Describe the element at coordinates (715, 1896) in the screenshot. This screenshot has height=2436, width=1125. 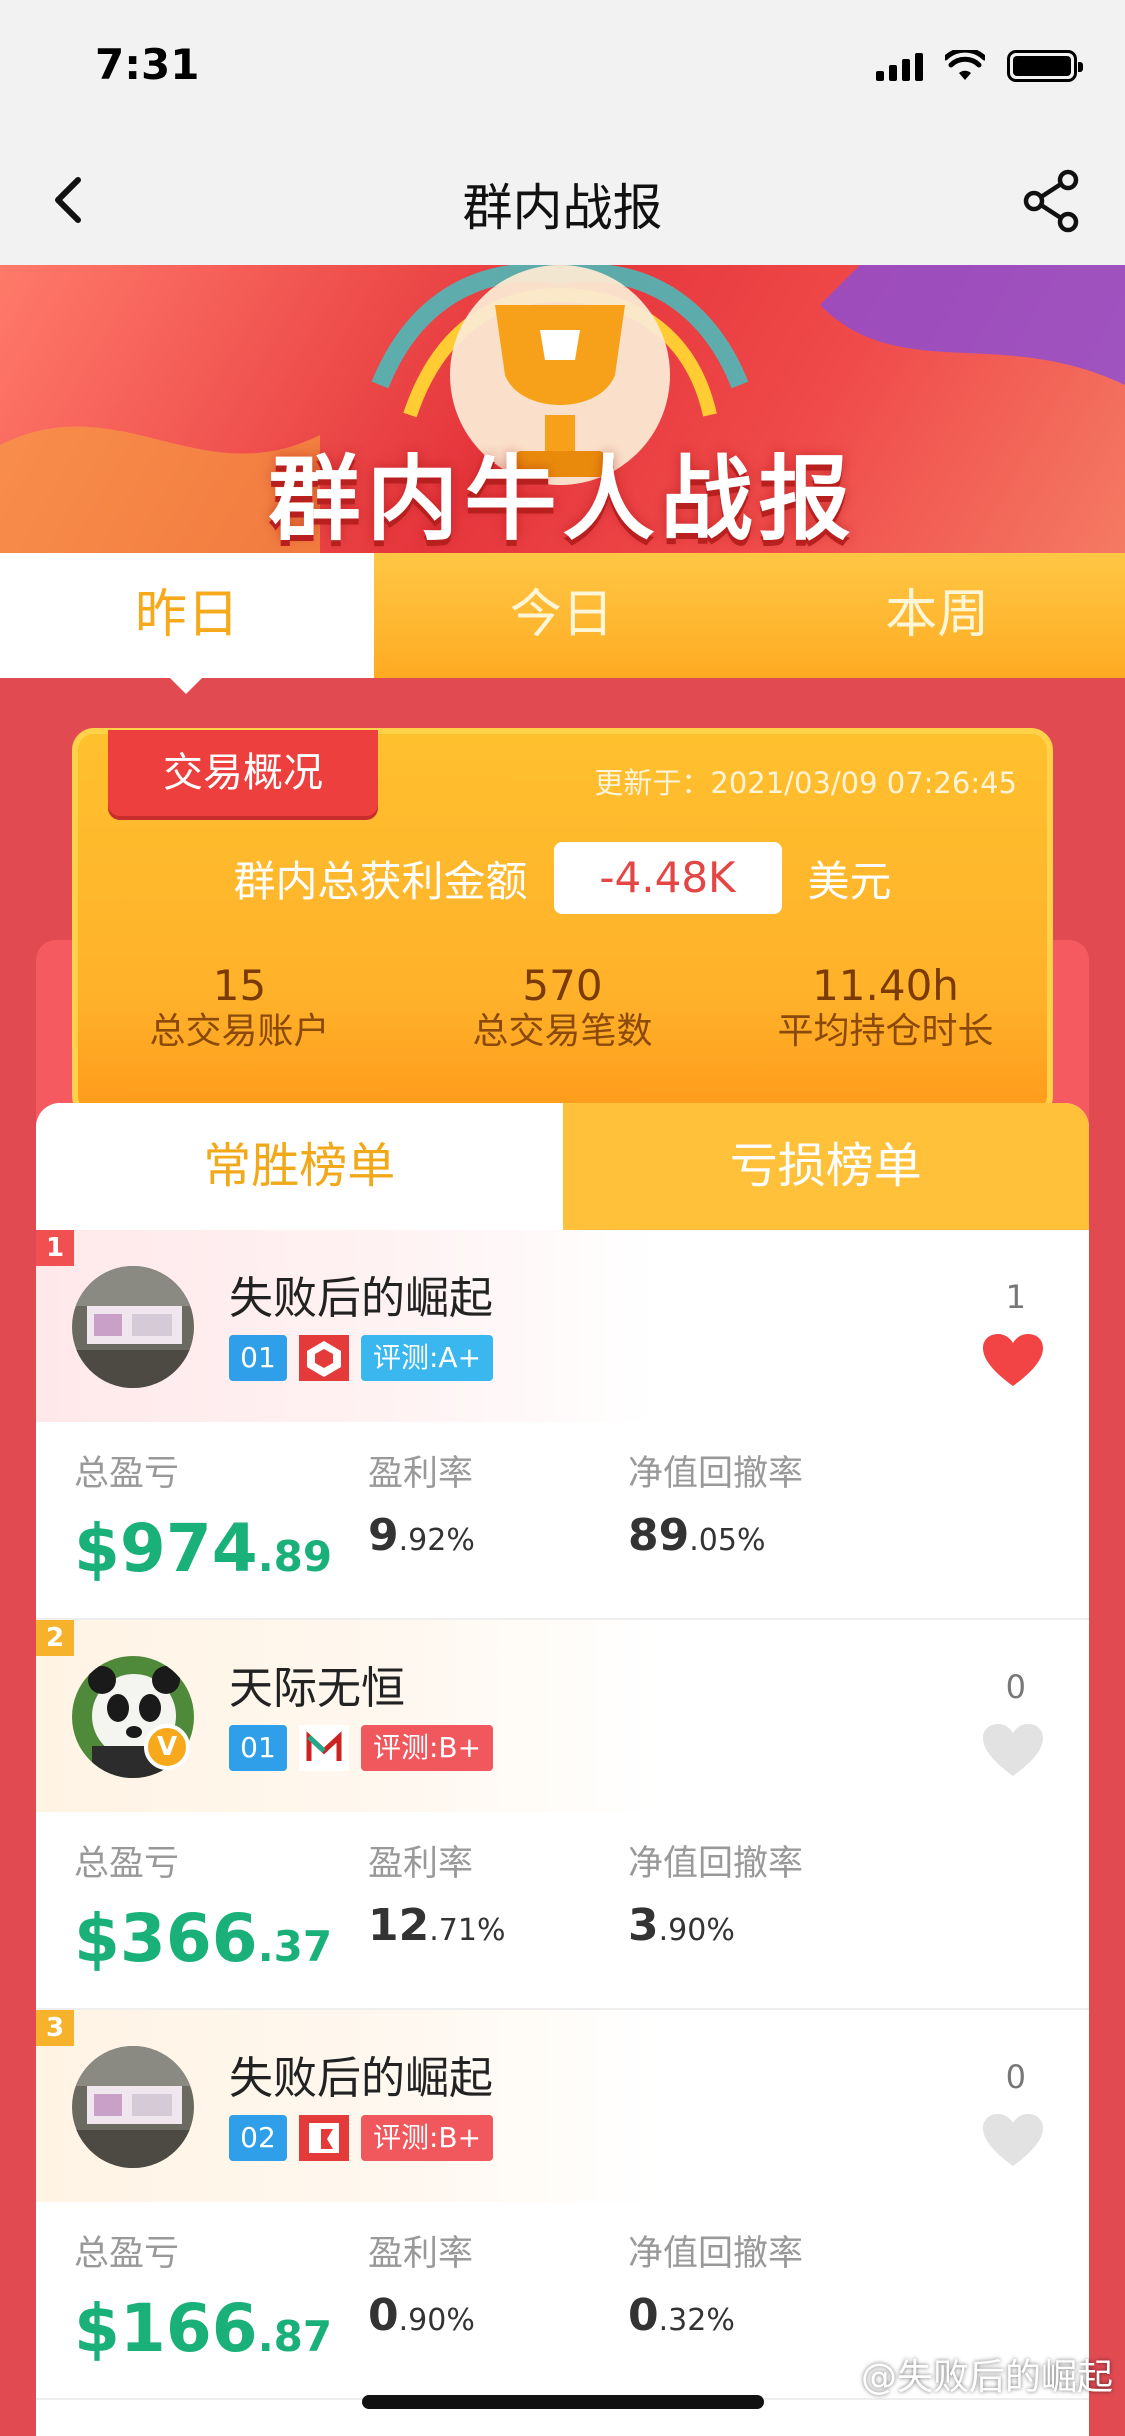
I see `metric-drawdown: 净值回撤率 3.90%` at that location.